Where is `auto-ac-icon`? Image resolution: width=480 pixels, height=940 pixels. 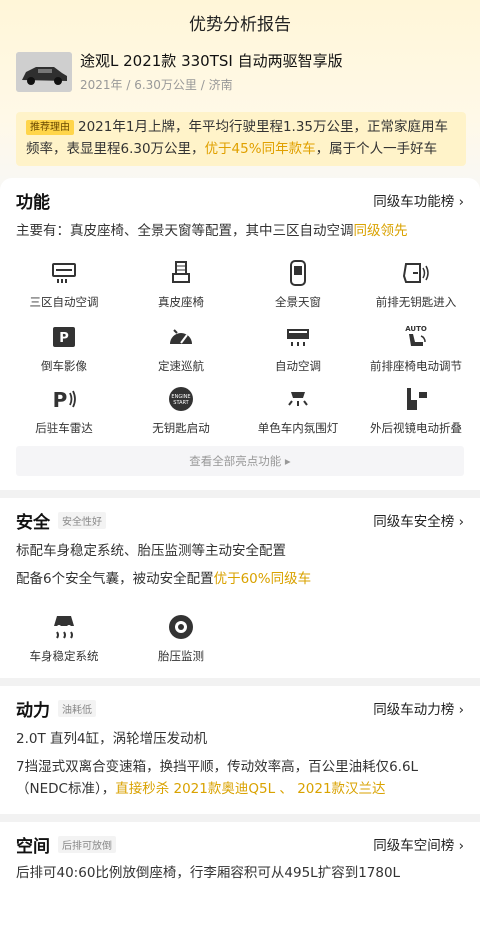
auto-ac-icon is located at coordinates (298, 337).